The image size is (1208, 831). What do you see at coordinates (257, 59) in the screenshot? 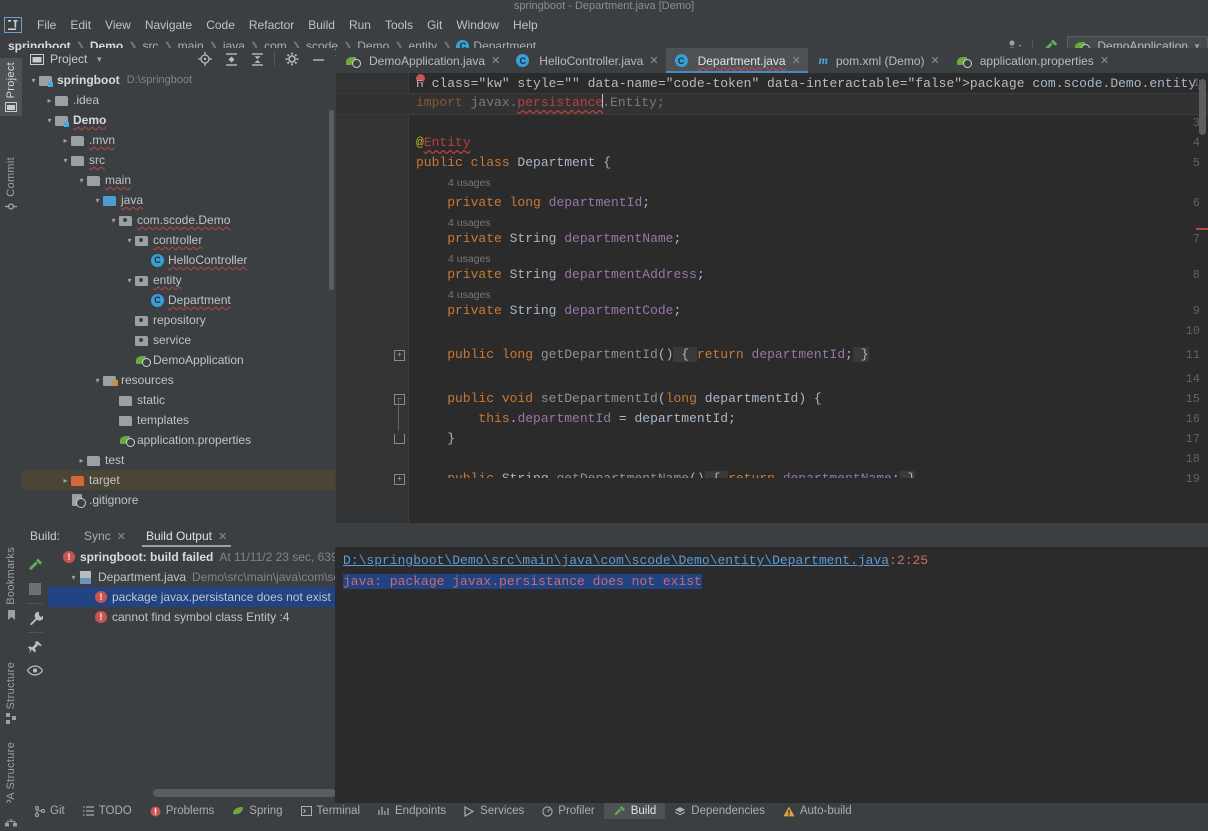
I see `collapse-all-icon` at bounding box center [257, 59].